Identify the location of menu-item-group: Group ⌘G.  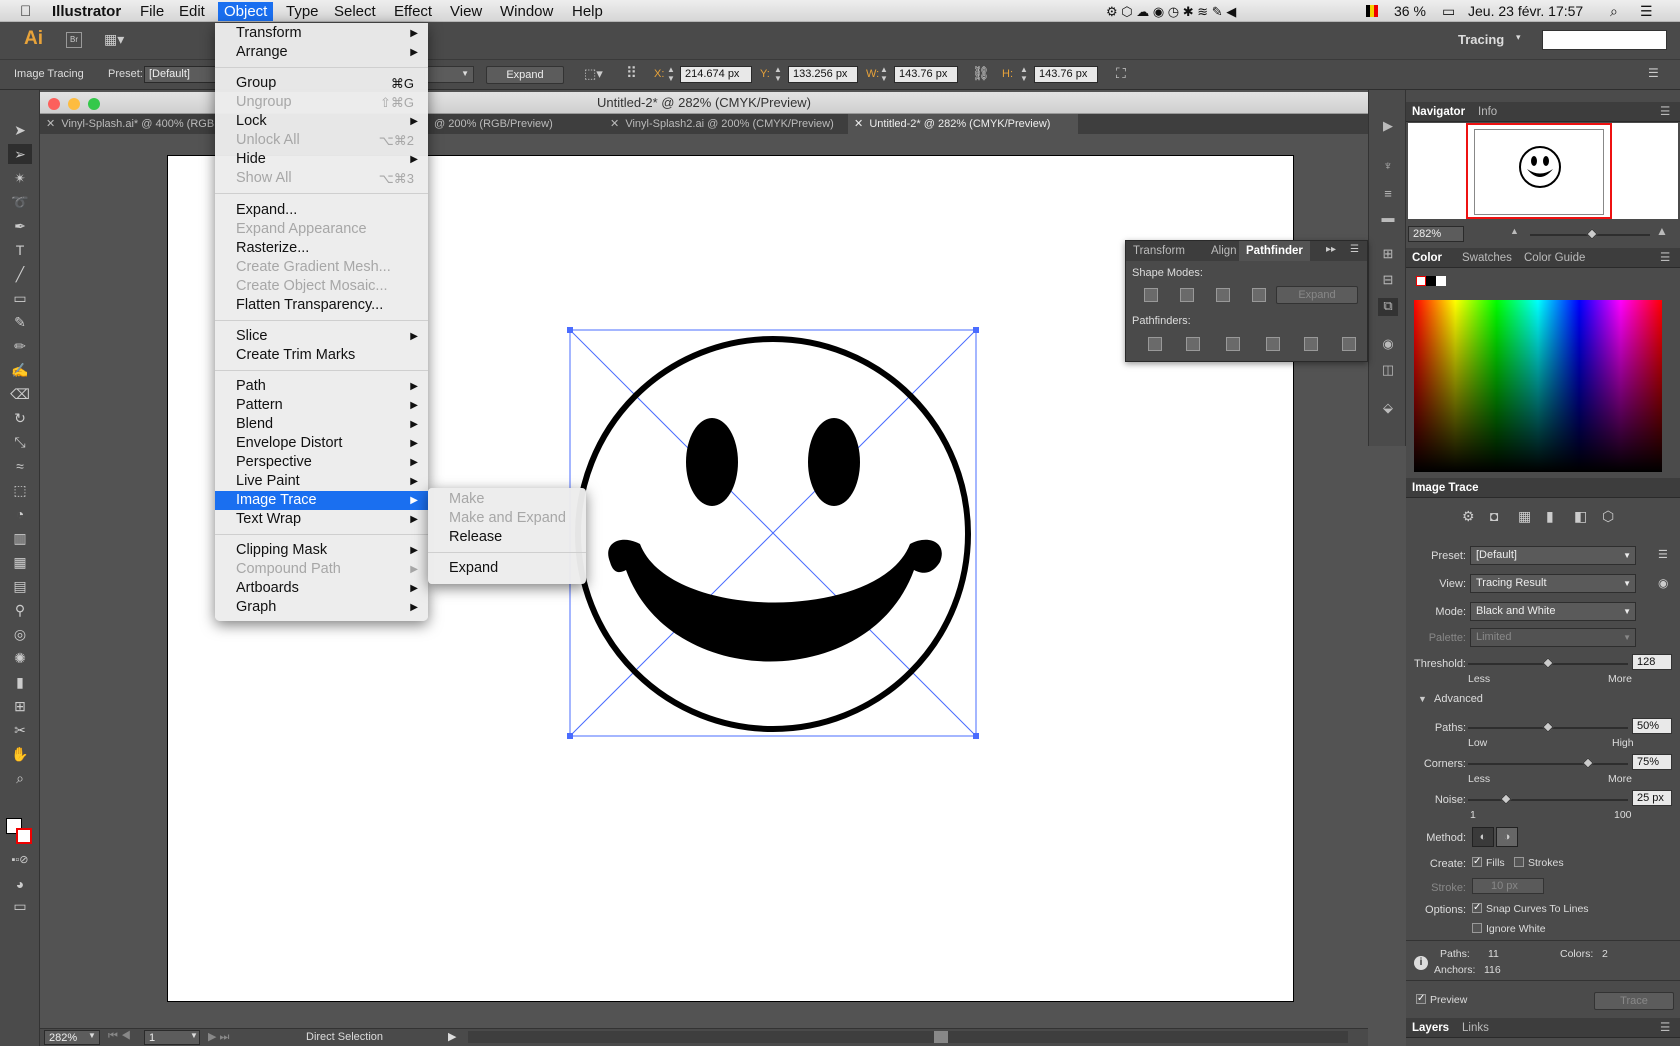
(321, 83).